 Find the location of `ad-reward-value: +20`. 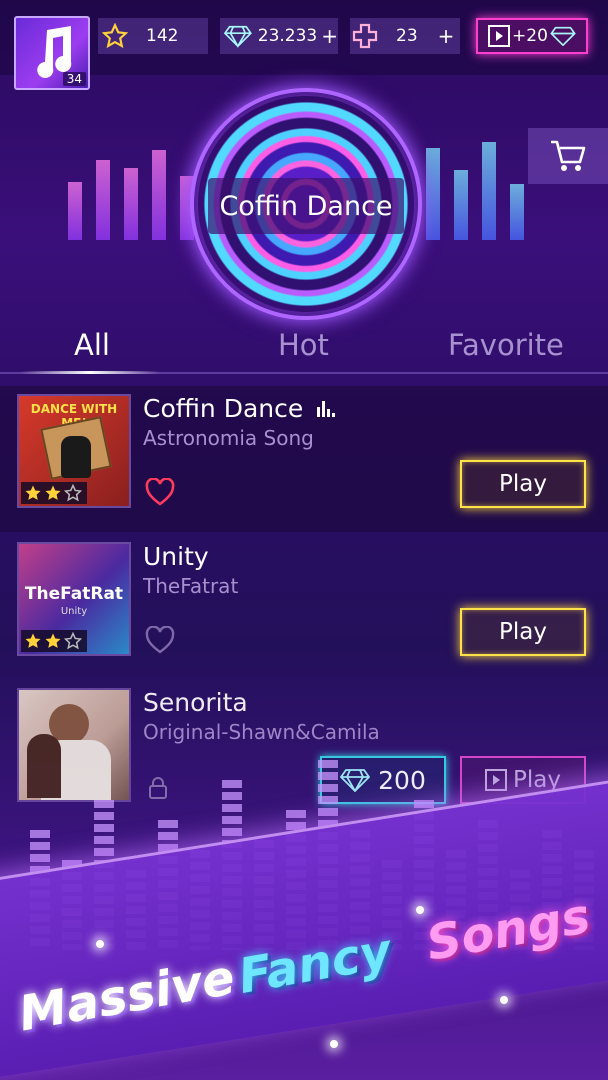

ad-reward-value: +20 is located at coordinates (530, 36).